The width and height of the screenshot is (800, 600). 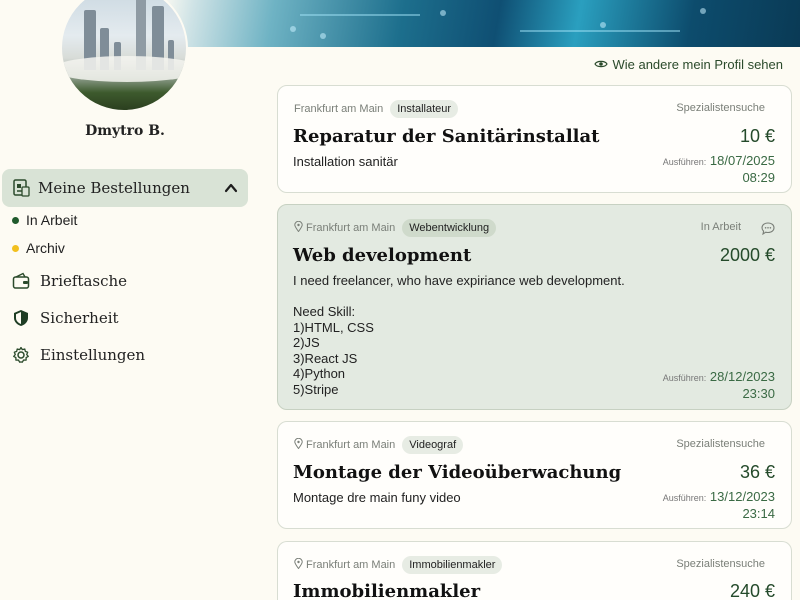 What do you see at coordinates (742, 160) in the screenshot?
I see `due-date: 18/07/2025` at bounding box center [742, 160].